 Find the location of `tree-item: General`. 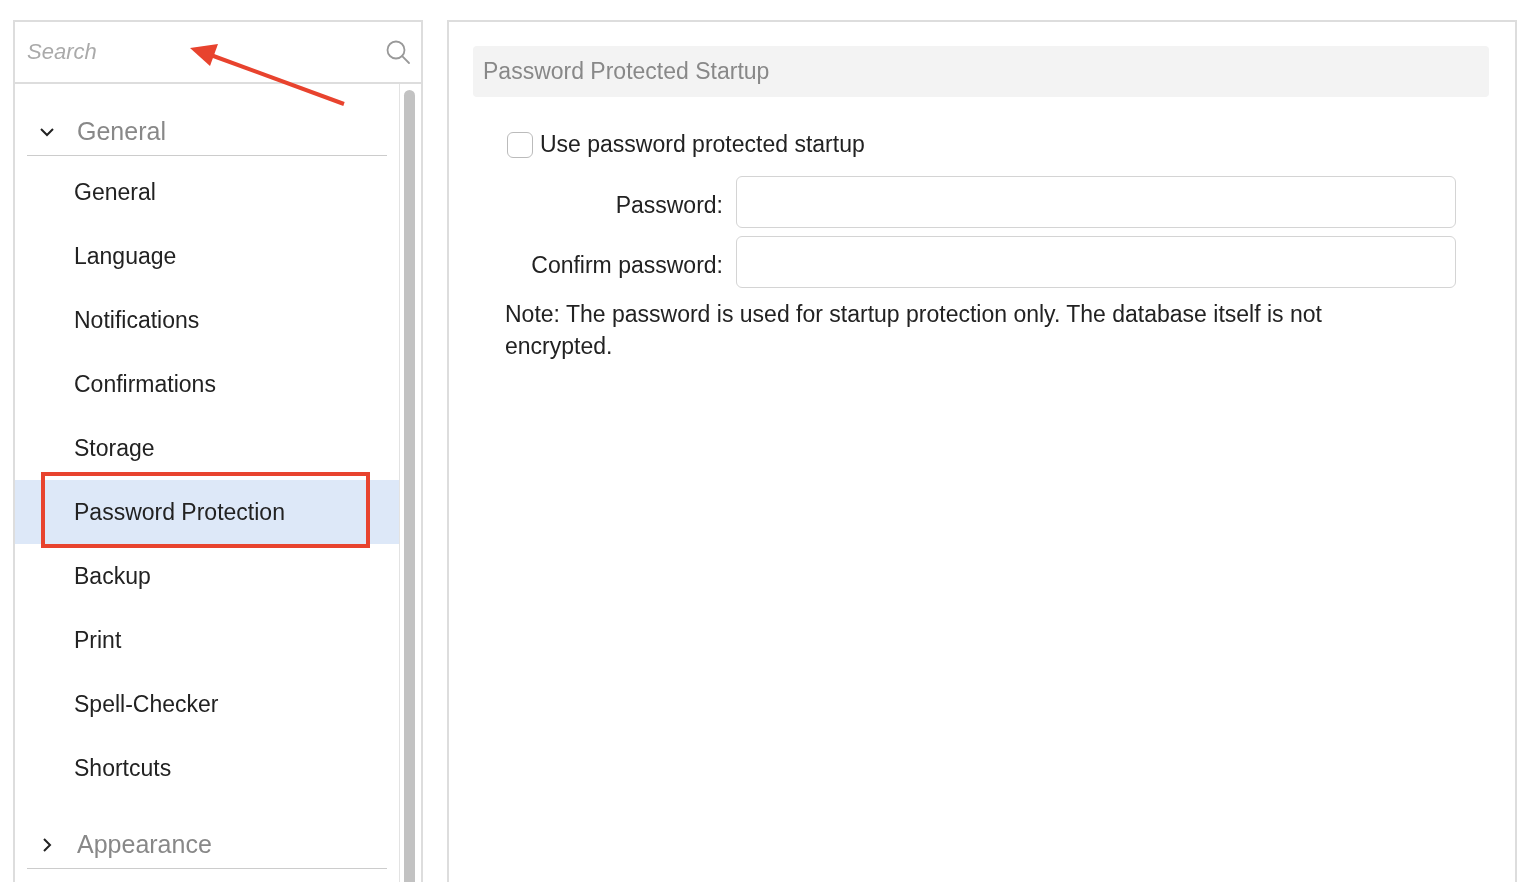

tree-item: General is located at coordinates (207, 192).